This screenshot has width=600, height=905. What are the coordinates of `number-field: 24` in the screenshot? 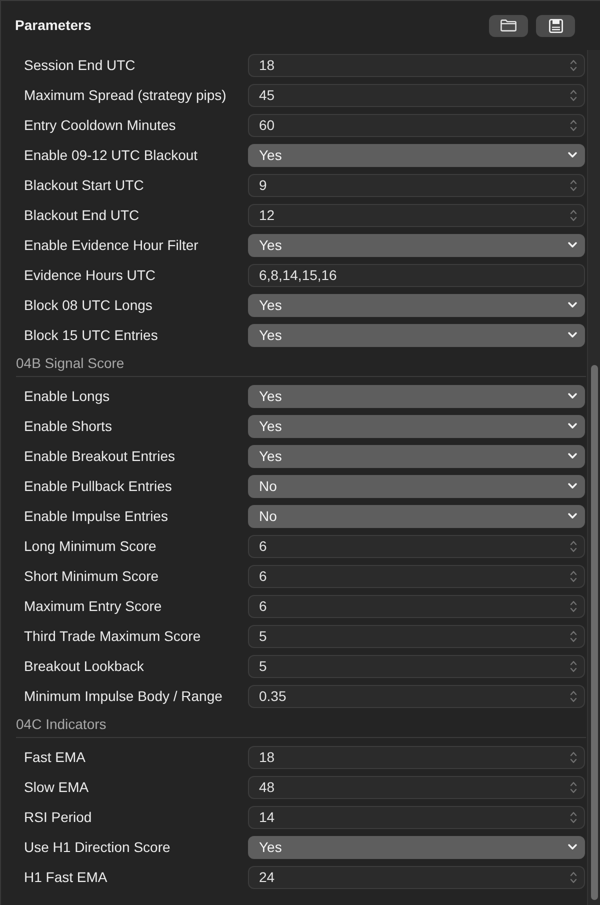 It's located at (416, 877).